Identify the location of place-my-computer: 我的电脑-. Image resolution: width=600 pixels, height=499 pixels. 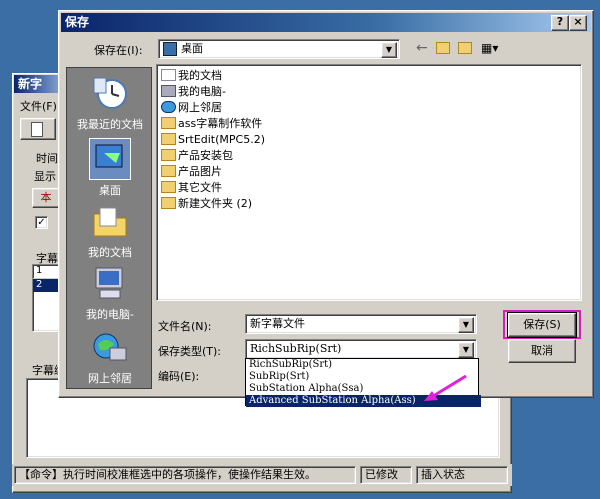
(110, 293).